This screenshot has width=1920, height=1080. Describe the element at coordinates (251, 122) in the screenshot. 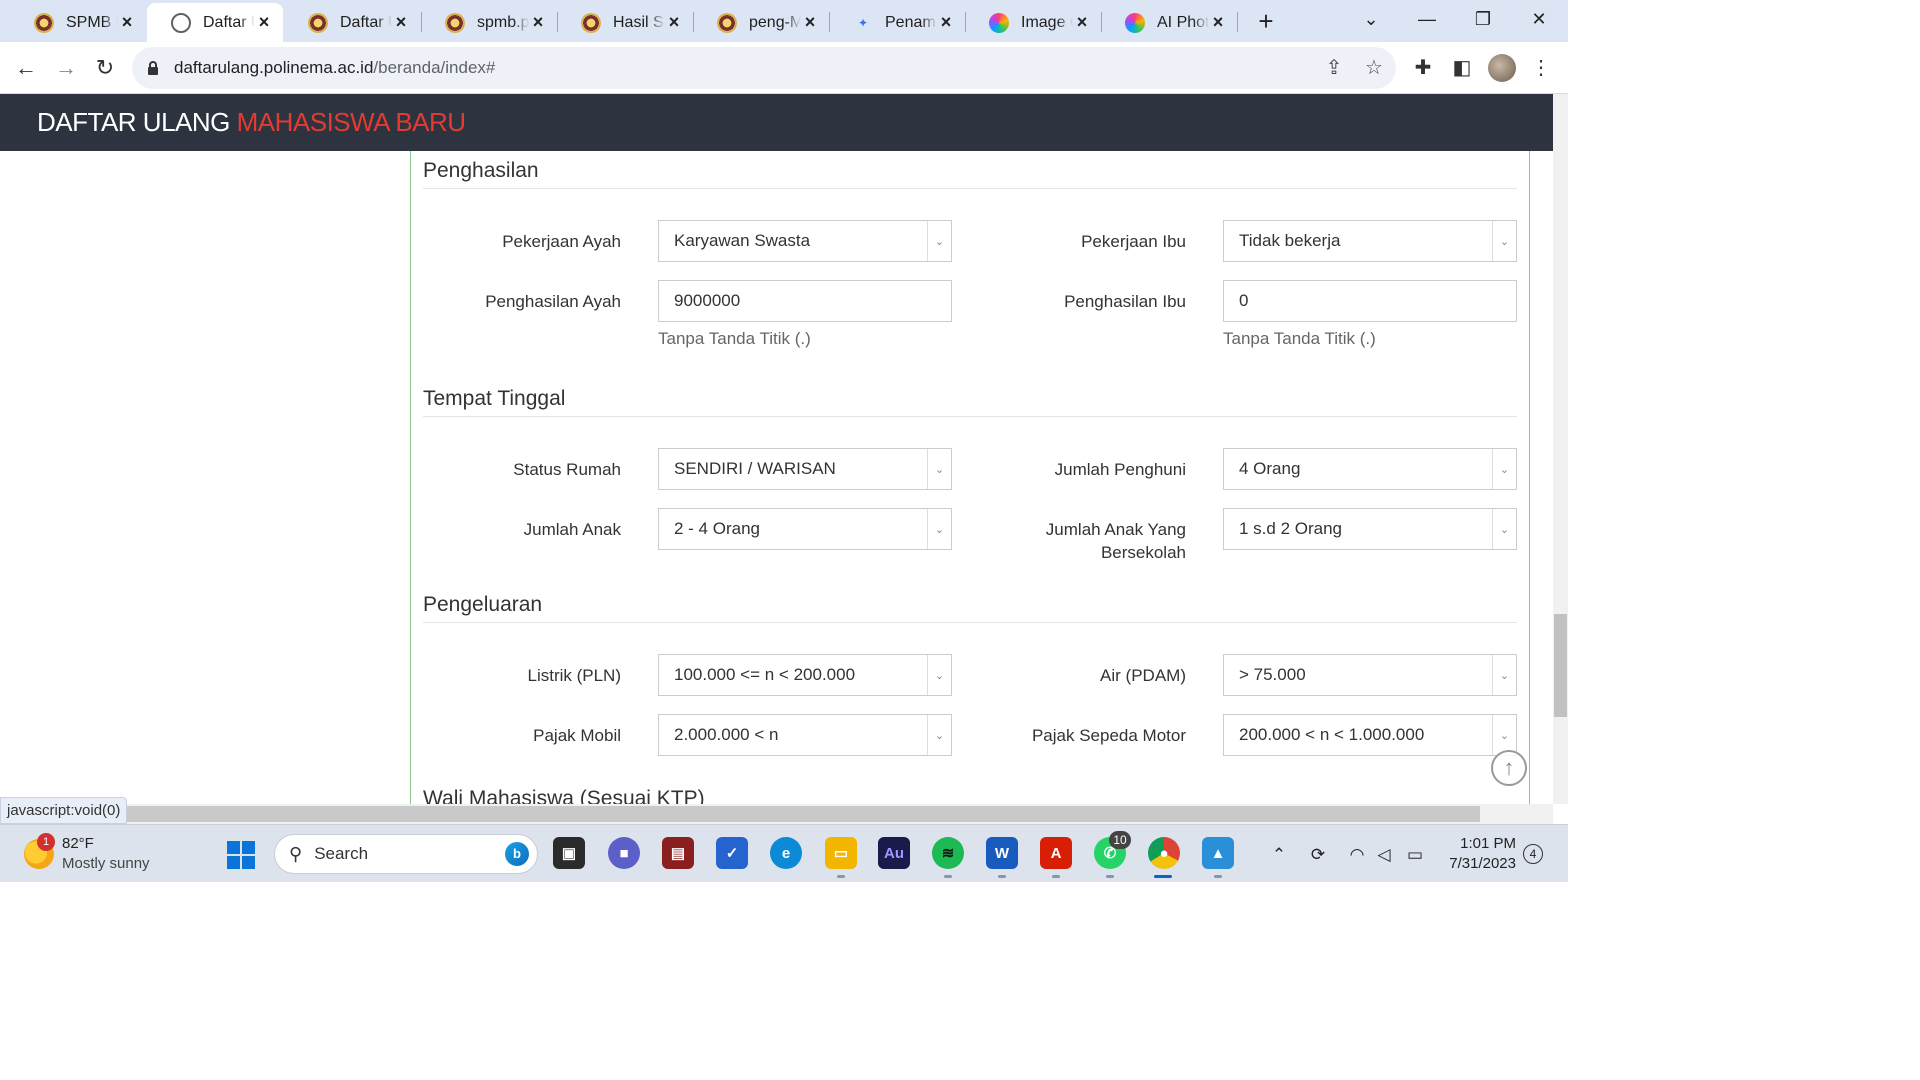

I see `site-brand: DAFTAR ULANG MAHASISWA BARU` at that location.